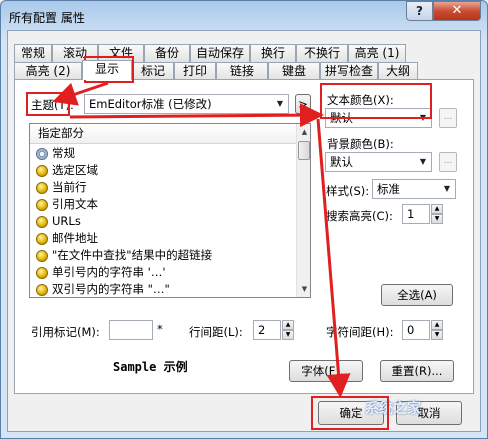 The height and width of the screenshot is (439, 488). I want to click on line-spacing-input: 2, so click(267, 330).